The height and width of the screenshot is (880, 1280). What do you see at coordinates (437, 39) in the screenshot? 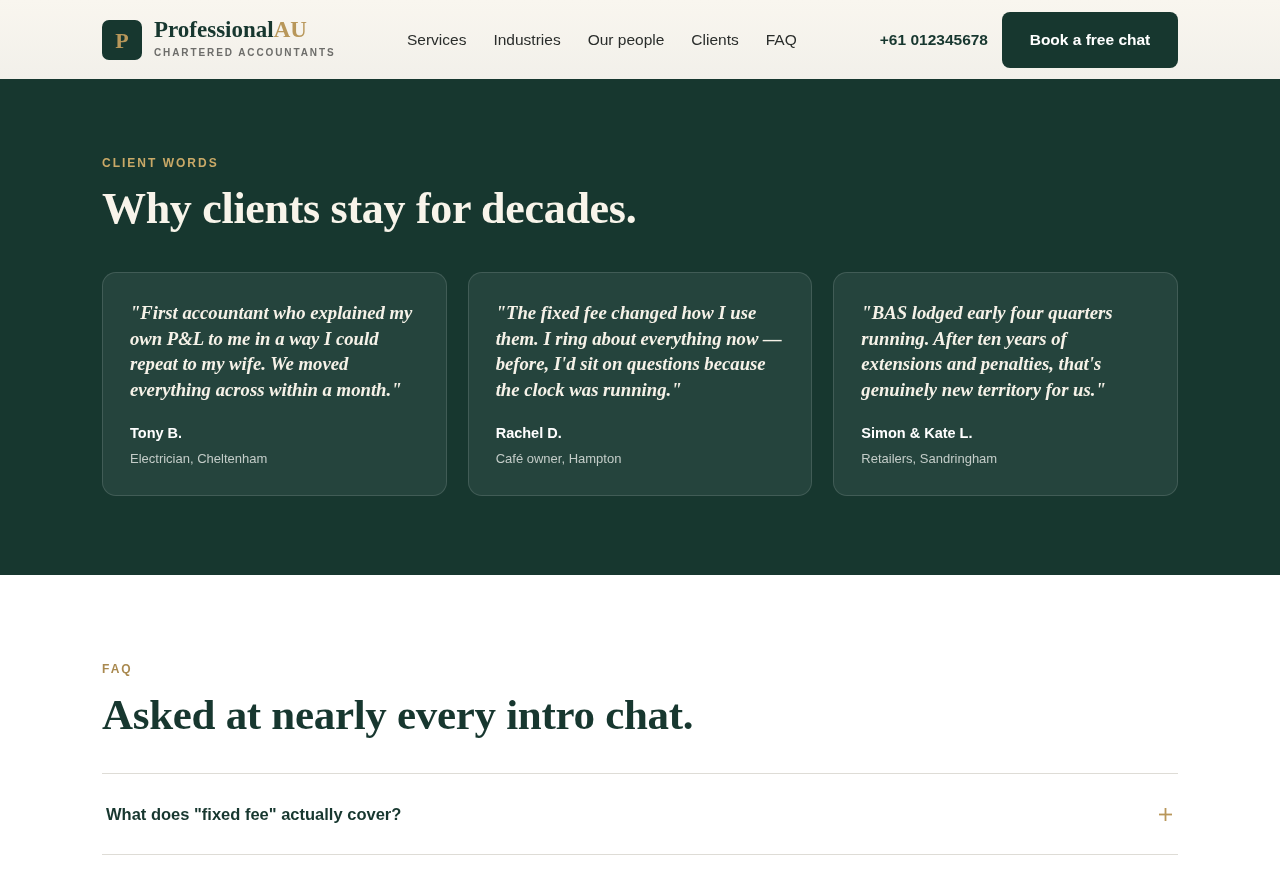
I see `nav-link: Services` at bounding box center [437, 39].